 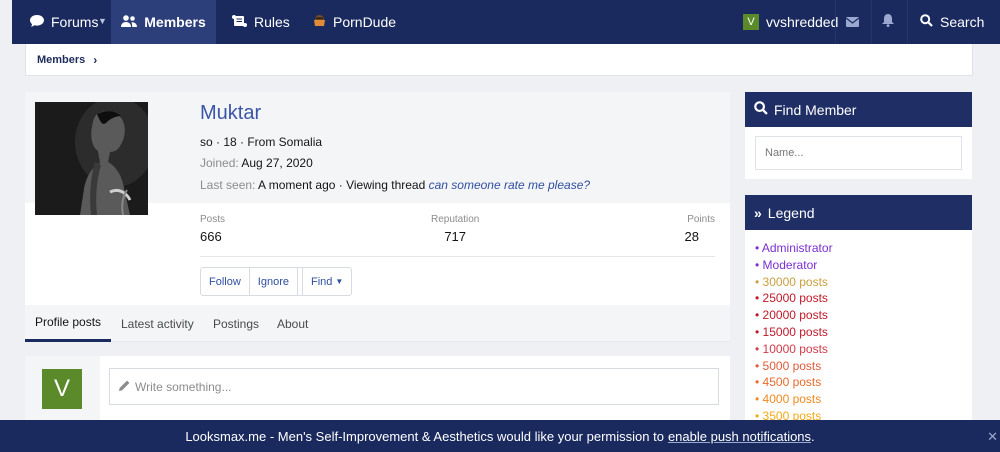 I want to click on chevron-right-icon: ›, so click(x=95, y=59).